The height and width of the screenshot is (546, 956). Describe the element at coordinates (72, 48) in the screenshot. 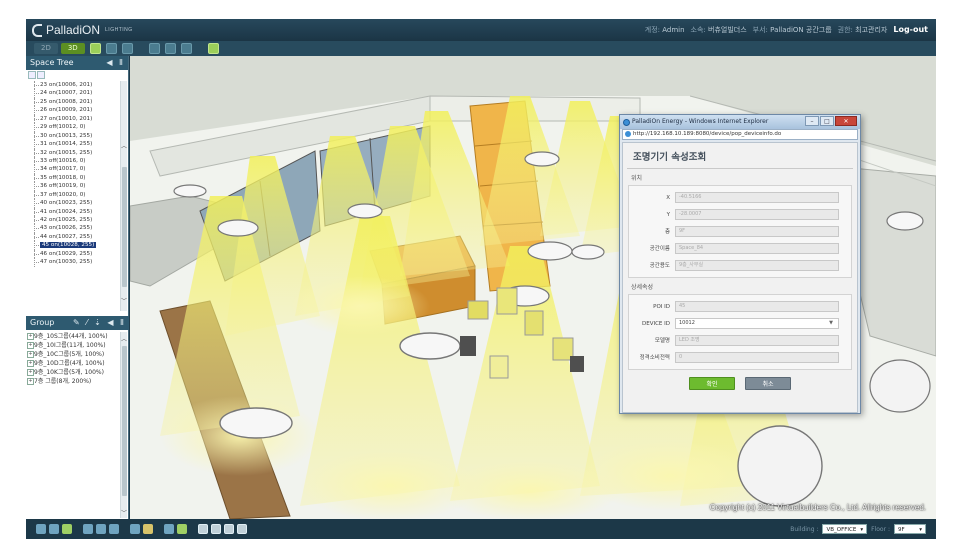

I see `tab-3d: 3D` at that location.